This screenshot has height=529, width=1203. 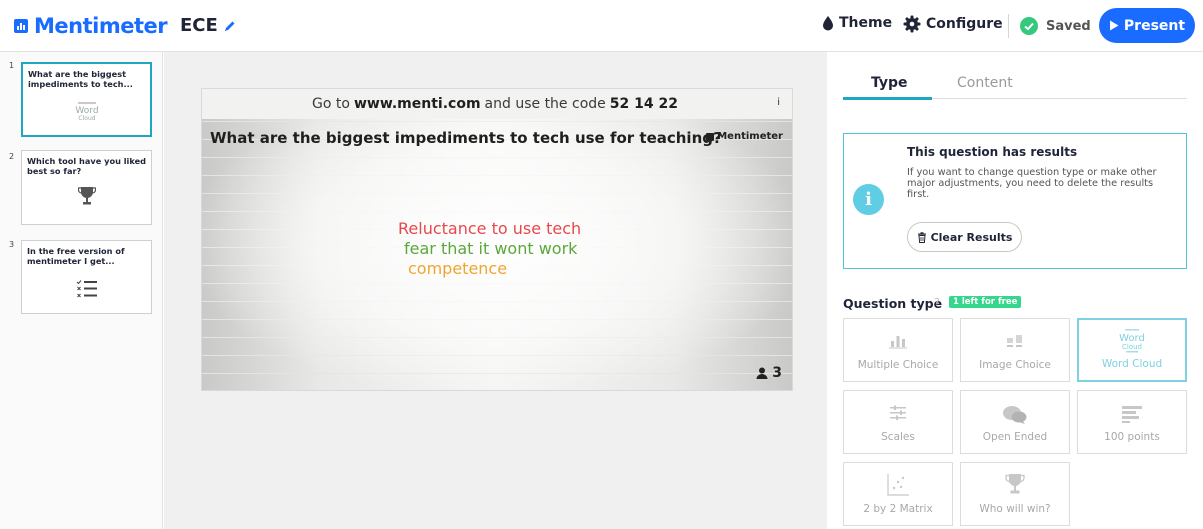 What do you see at coordinates (898, 342) in the screenshot?
I see `bar-chart-icon` at bounding box center [898, 342].